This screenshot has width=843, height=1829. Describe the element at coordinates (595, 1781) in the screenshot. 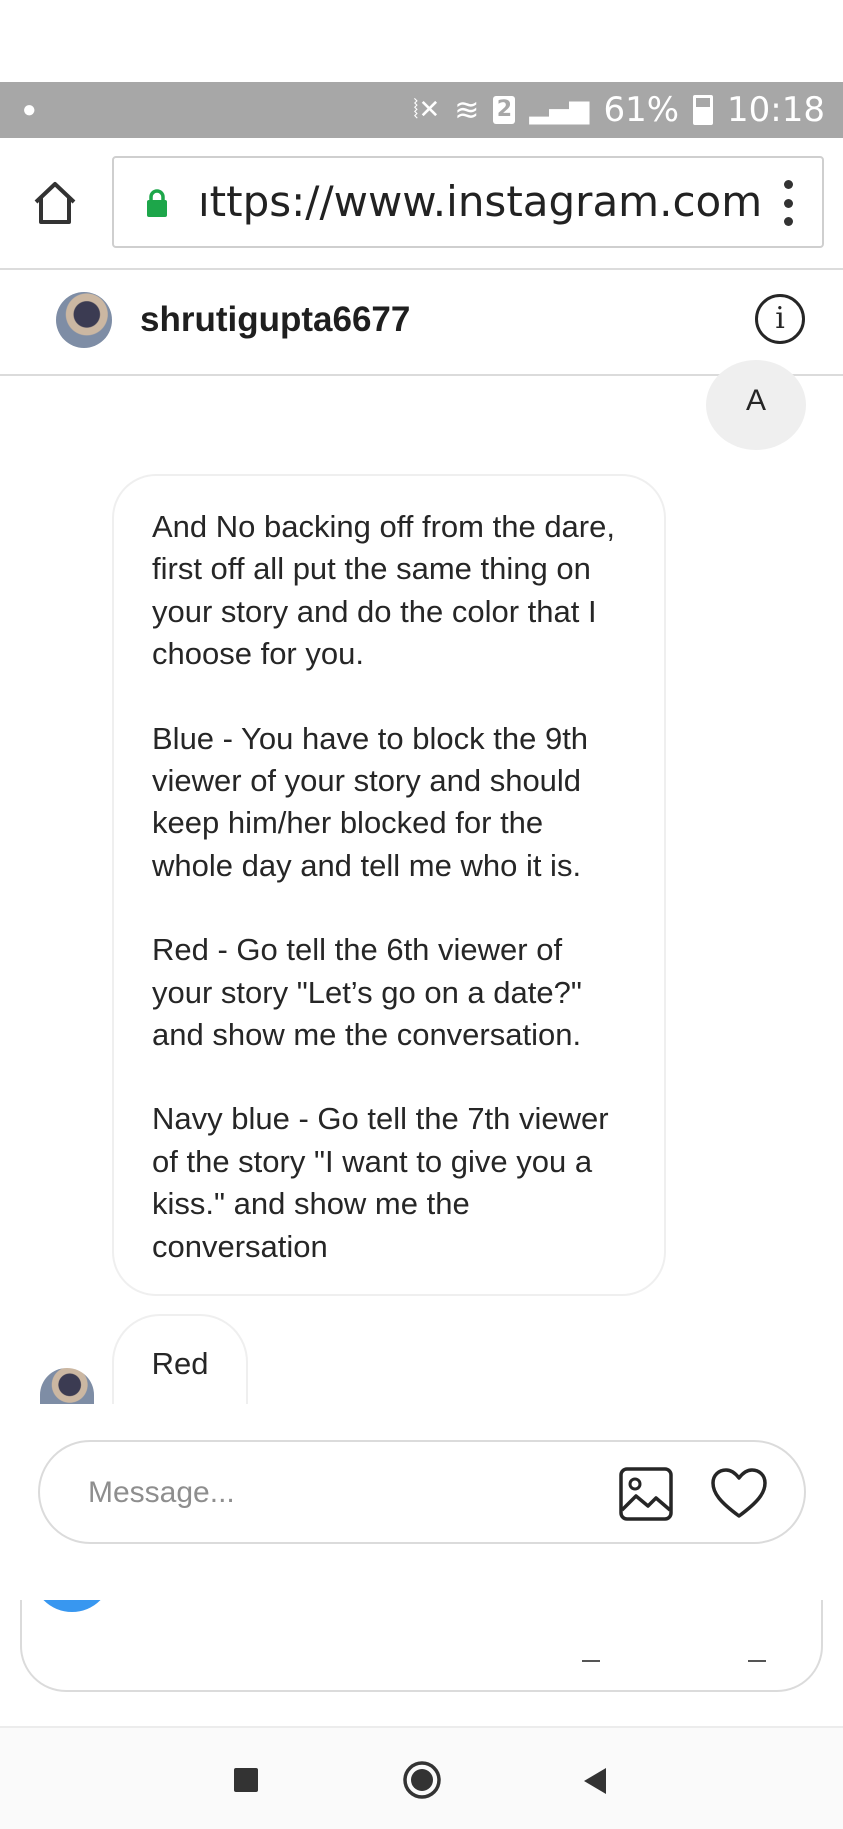

I see `triangle-back-icon` at that location.